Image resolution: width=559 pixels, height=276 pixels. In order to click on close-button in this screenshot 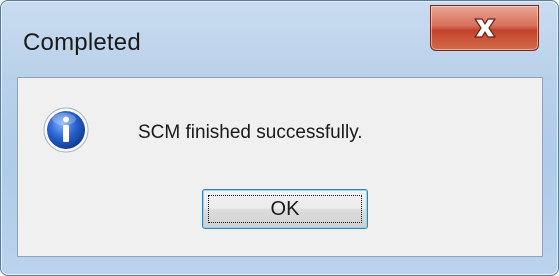, I will do `click(484, 28)`.